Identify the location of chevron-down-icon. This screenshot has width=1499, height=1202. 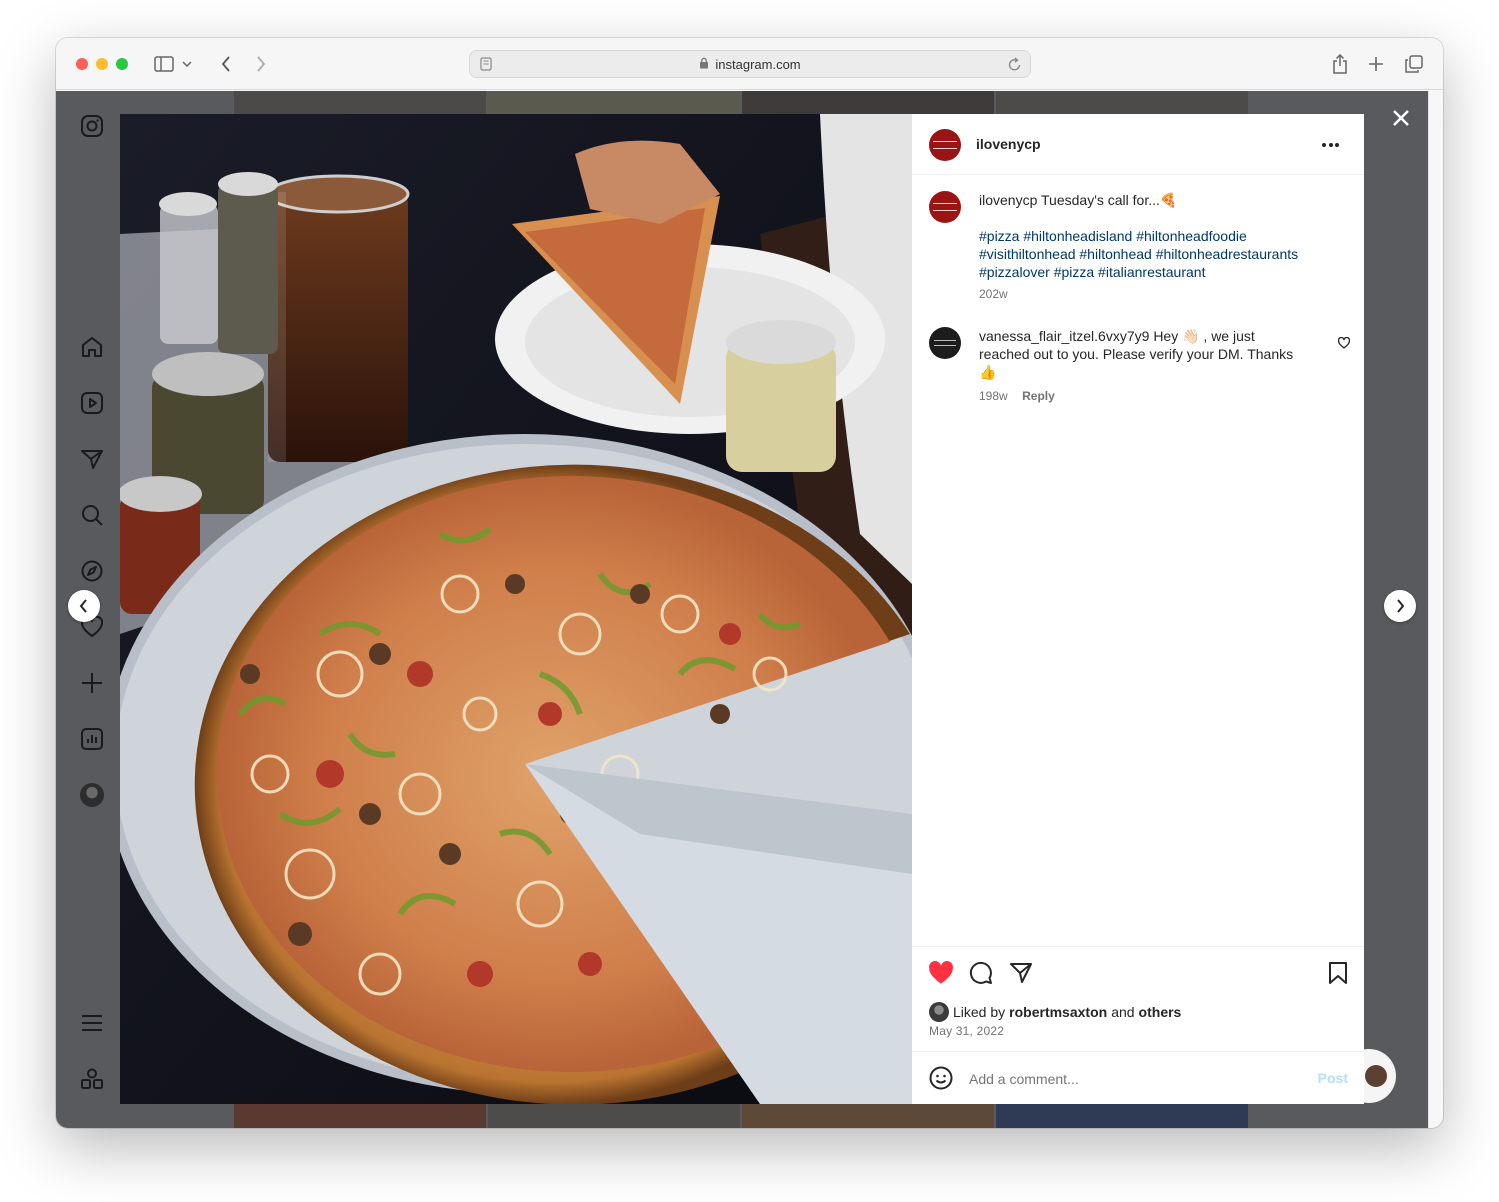
(187, 64).